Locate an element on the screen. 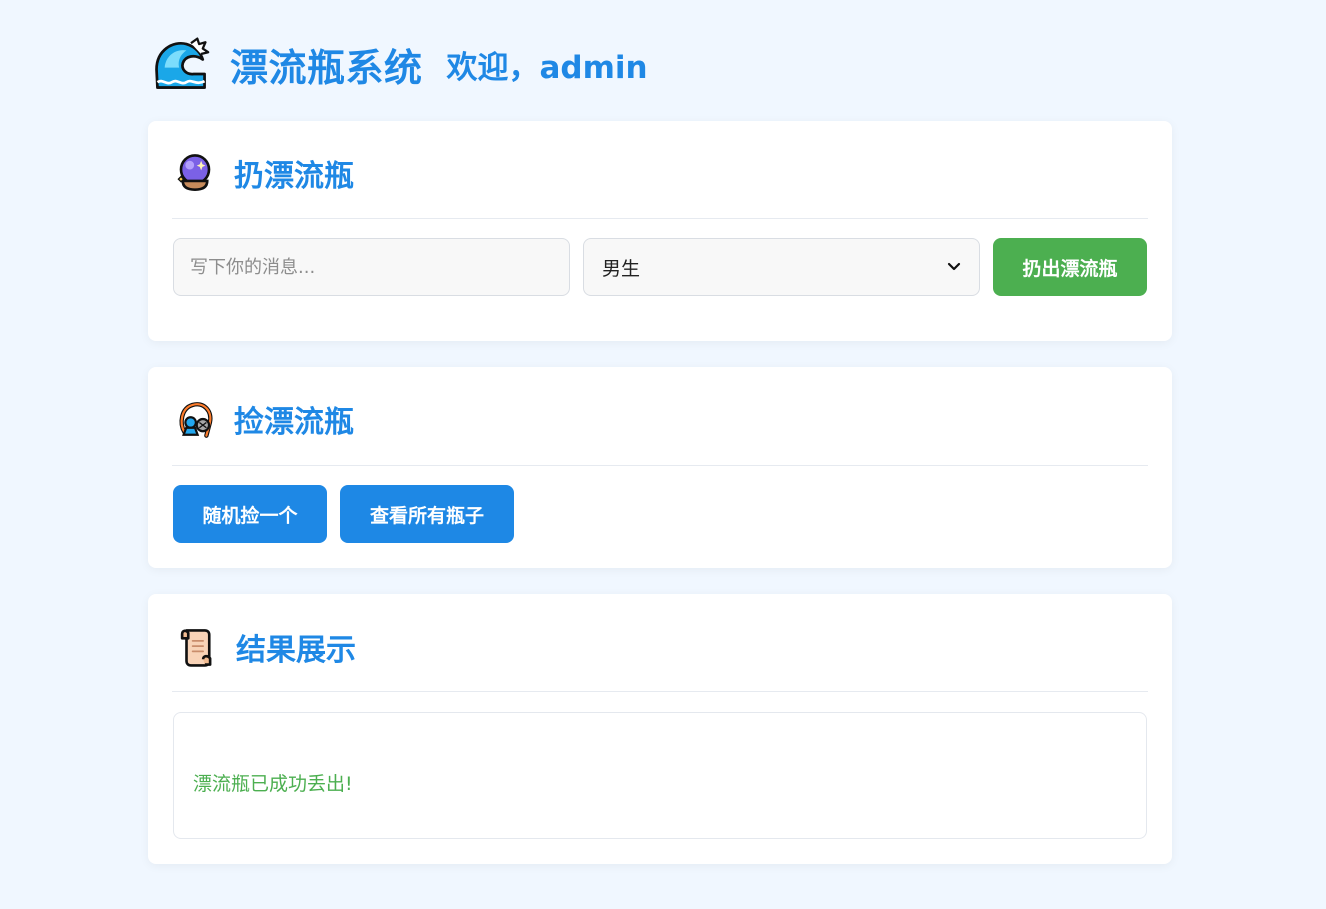 The width and height of the screenshot is (1326, 909). throw-card-title: 扔漂流瓶 is located at coordinates (264, 173).